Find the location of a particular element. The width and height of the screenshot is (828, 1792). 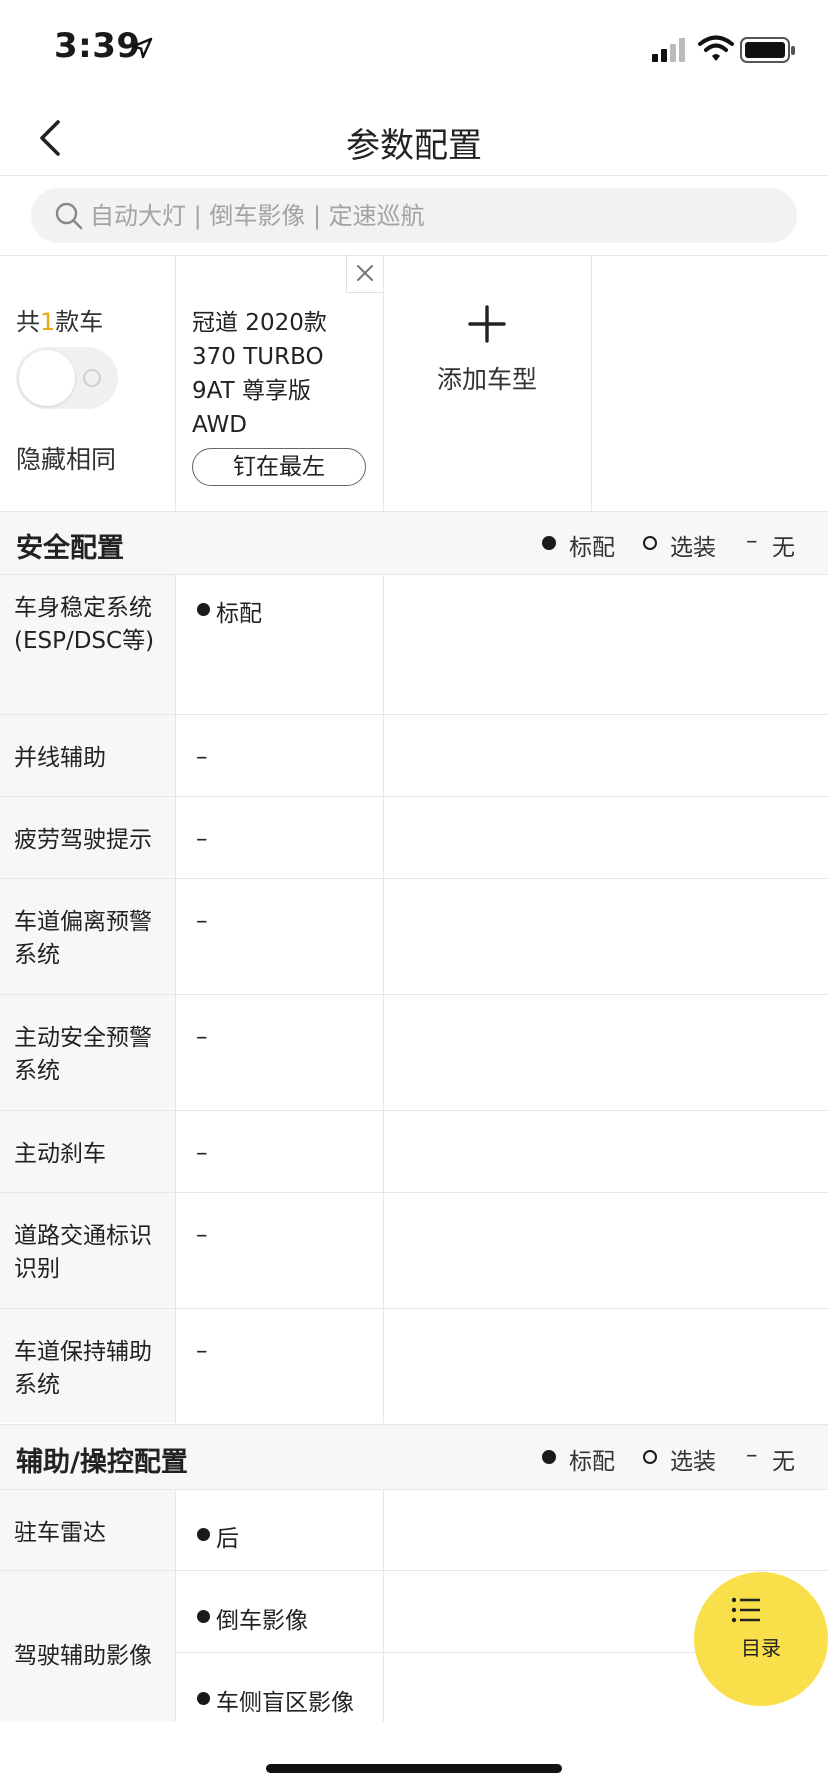

row-label: 车道保持辅助系统 is located at coordinates (83, 1368).